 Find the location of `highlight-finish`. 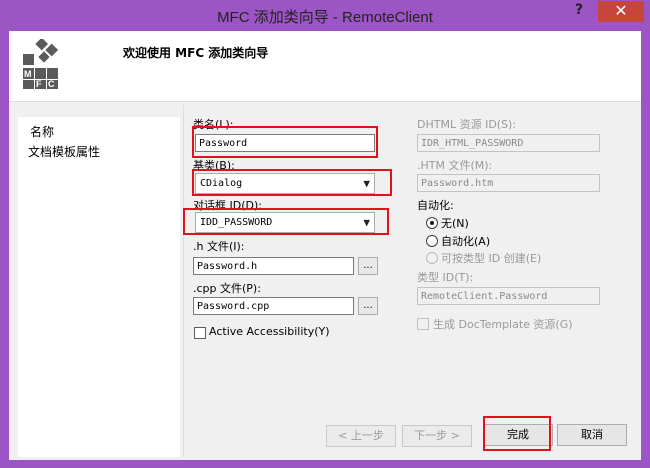

highlight-finish is located at coordinates (517, 433).